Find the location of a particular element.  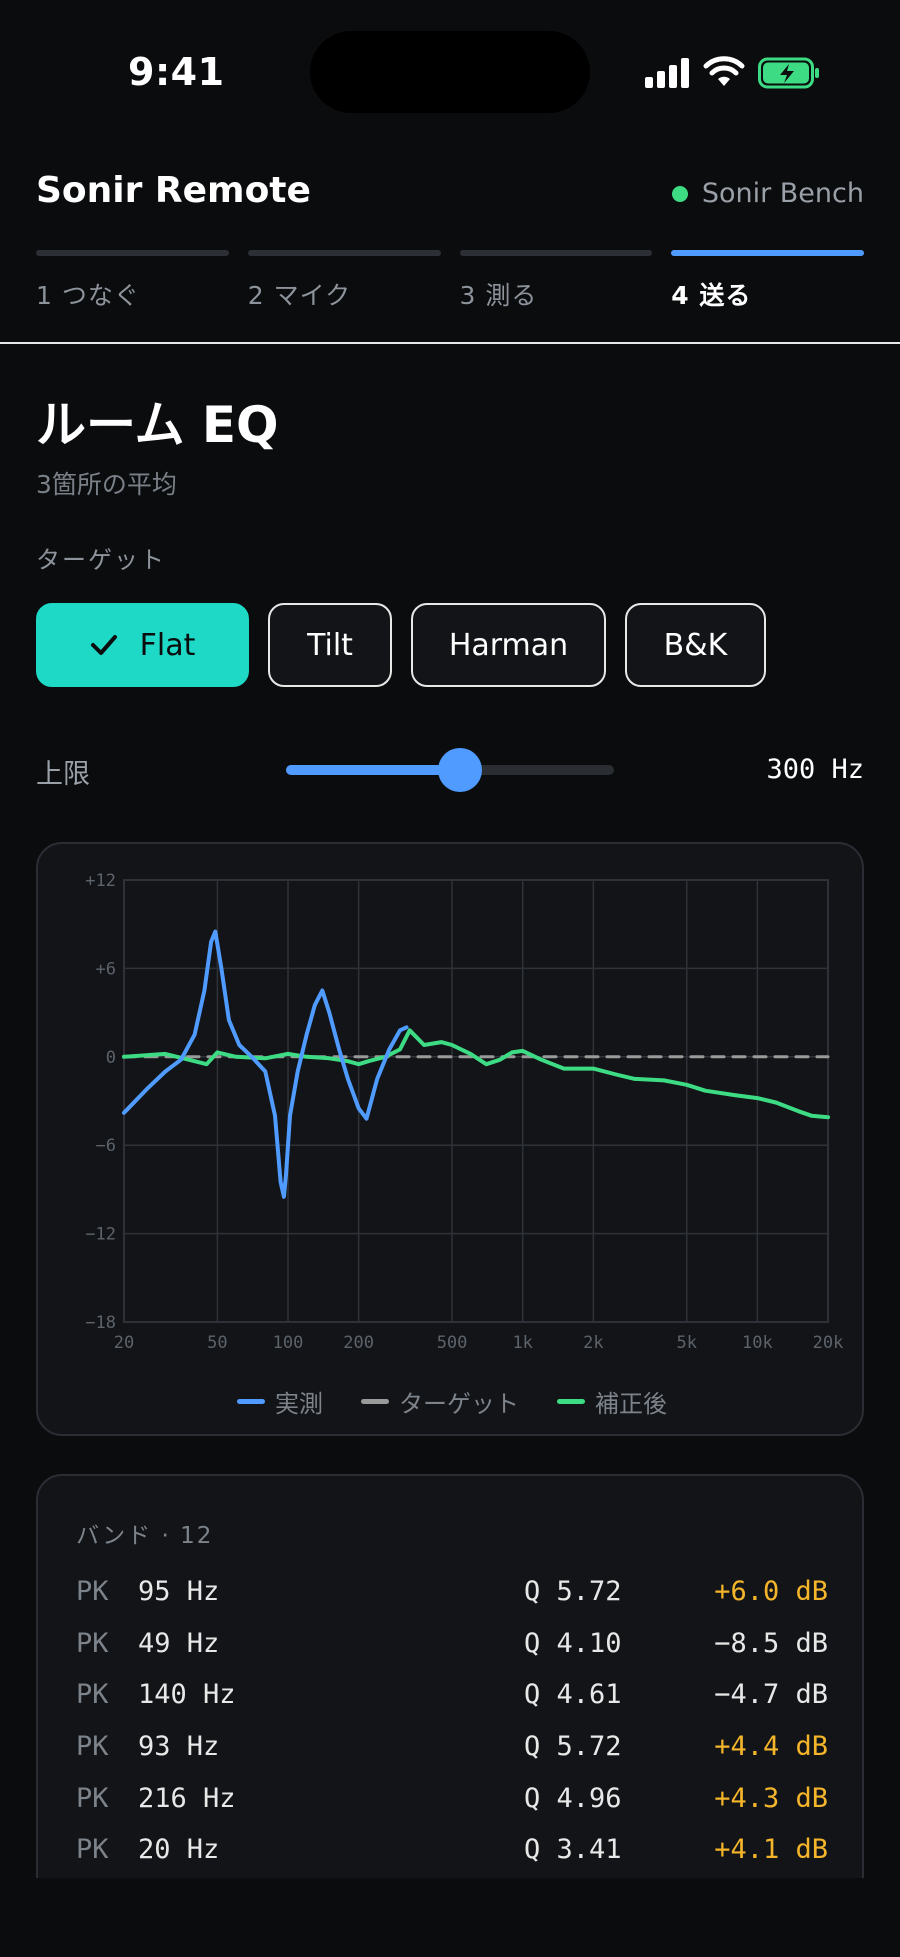

legend-item-measured: 実測 is located at coordinates (280, 1401).